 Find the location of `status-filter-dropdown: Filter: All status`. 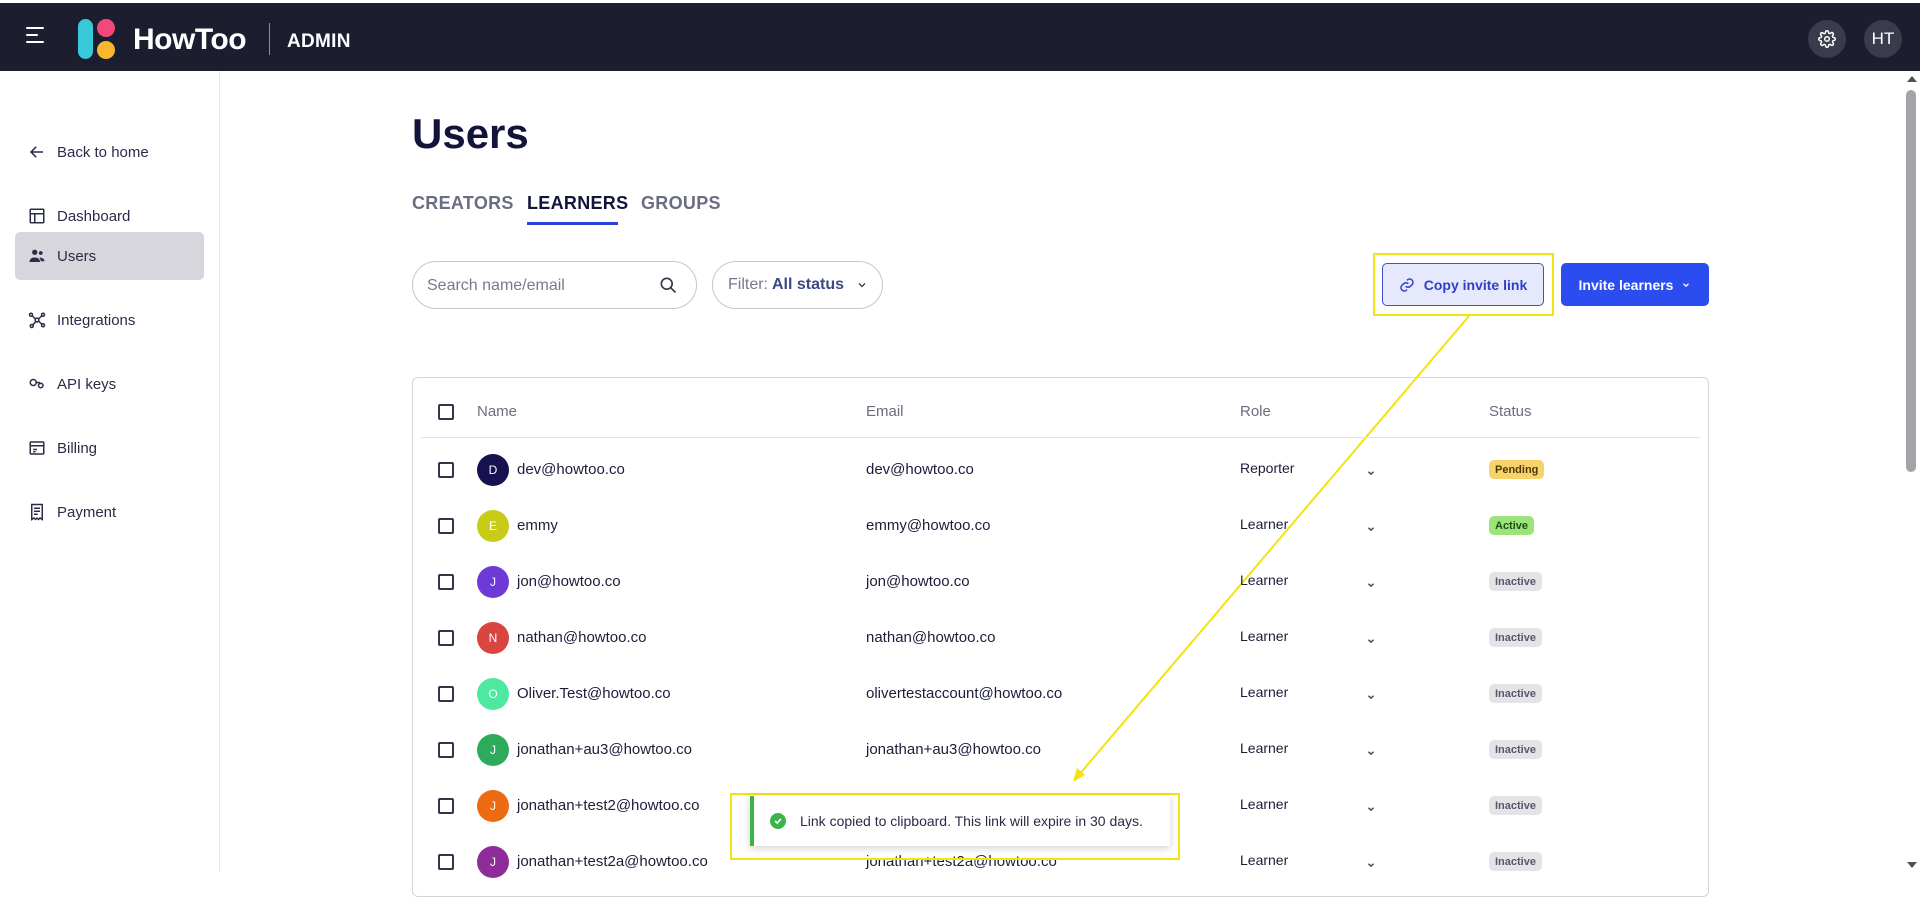

status-filter-dropdown: Filter: All status is located at coordinates (797, 285).